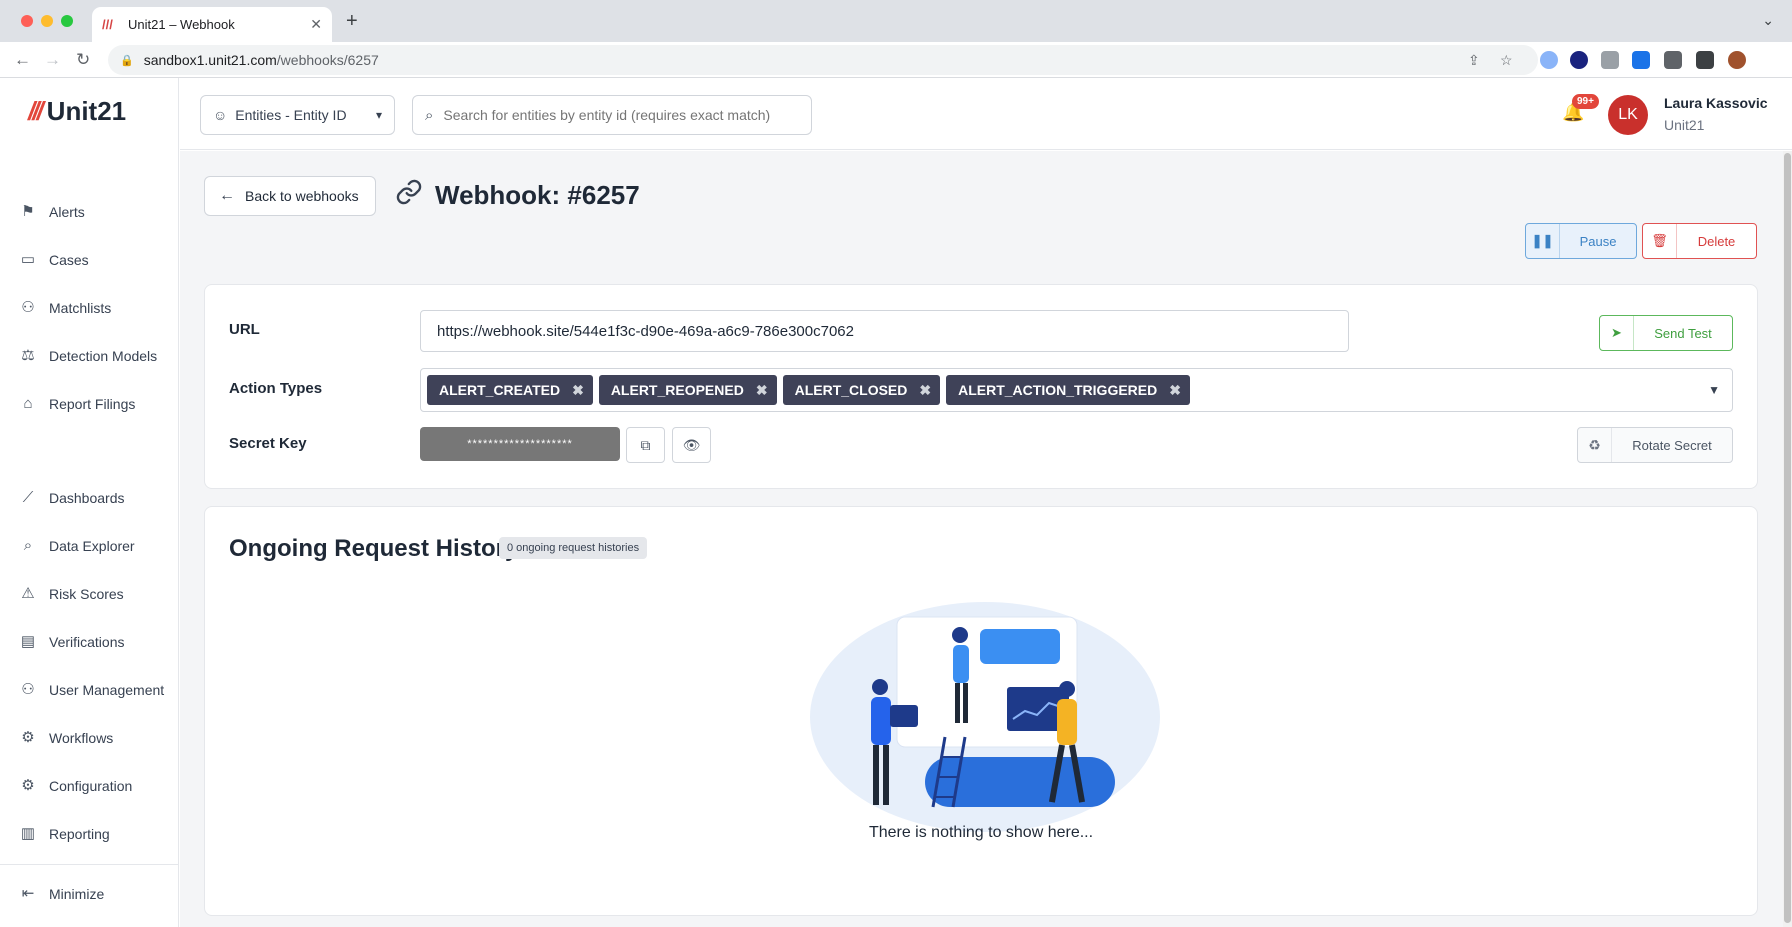 This screenshot has height=927, width=1792. What do you see at coordinates (227, 195) in the screenshot?
I see `arrow-left-icon: ←` at bounding box center [227, 195].